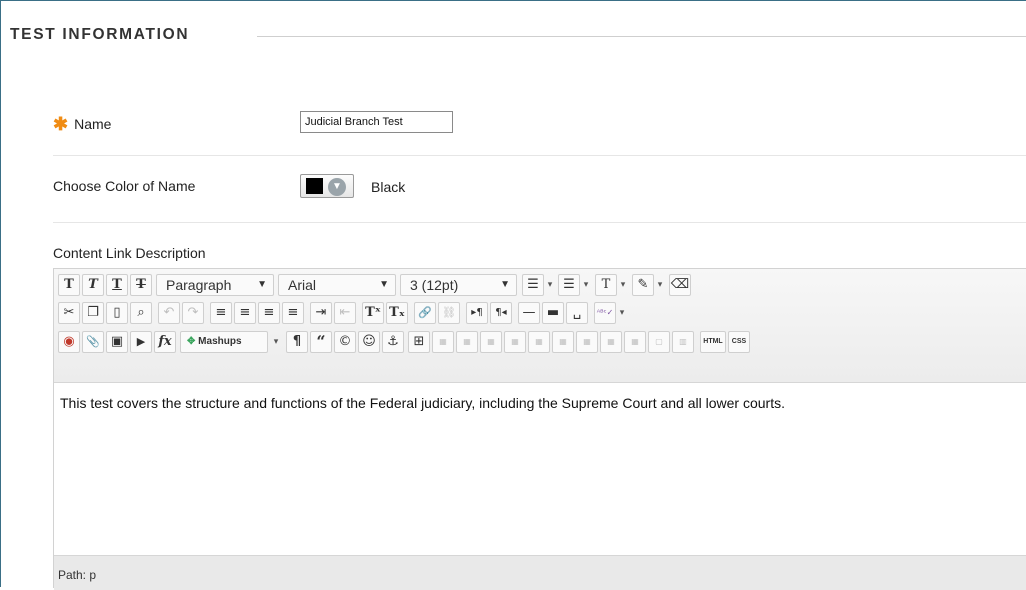 The image size is (1026, 590). What do you see at coordinates (425, 313) in the screenshot?
I see `link-button: 🔗` at bounding box center [425, 313].